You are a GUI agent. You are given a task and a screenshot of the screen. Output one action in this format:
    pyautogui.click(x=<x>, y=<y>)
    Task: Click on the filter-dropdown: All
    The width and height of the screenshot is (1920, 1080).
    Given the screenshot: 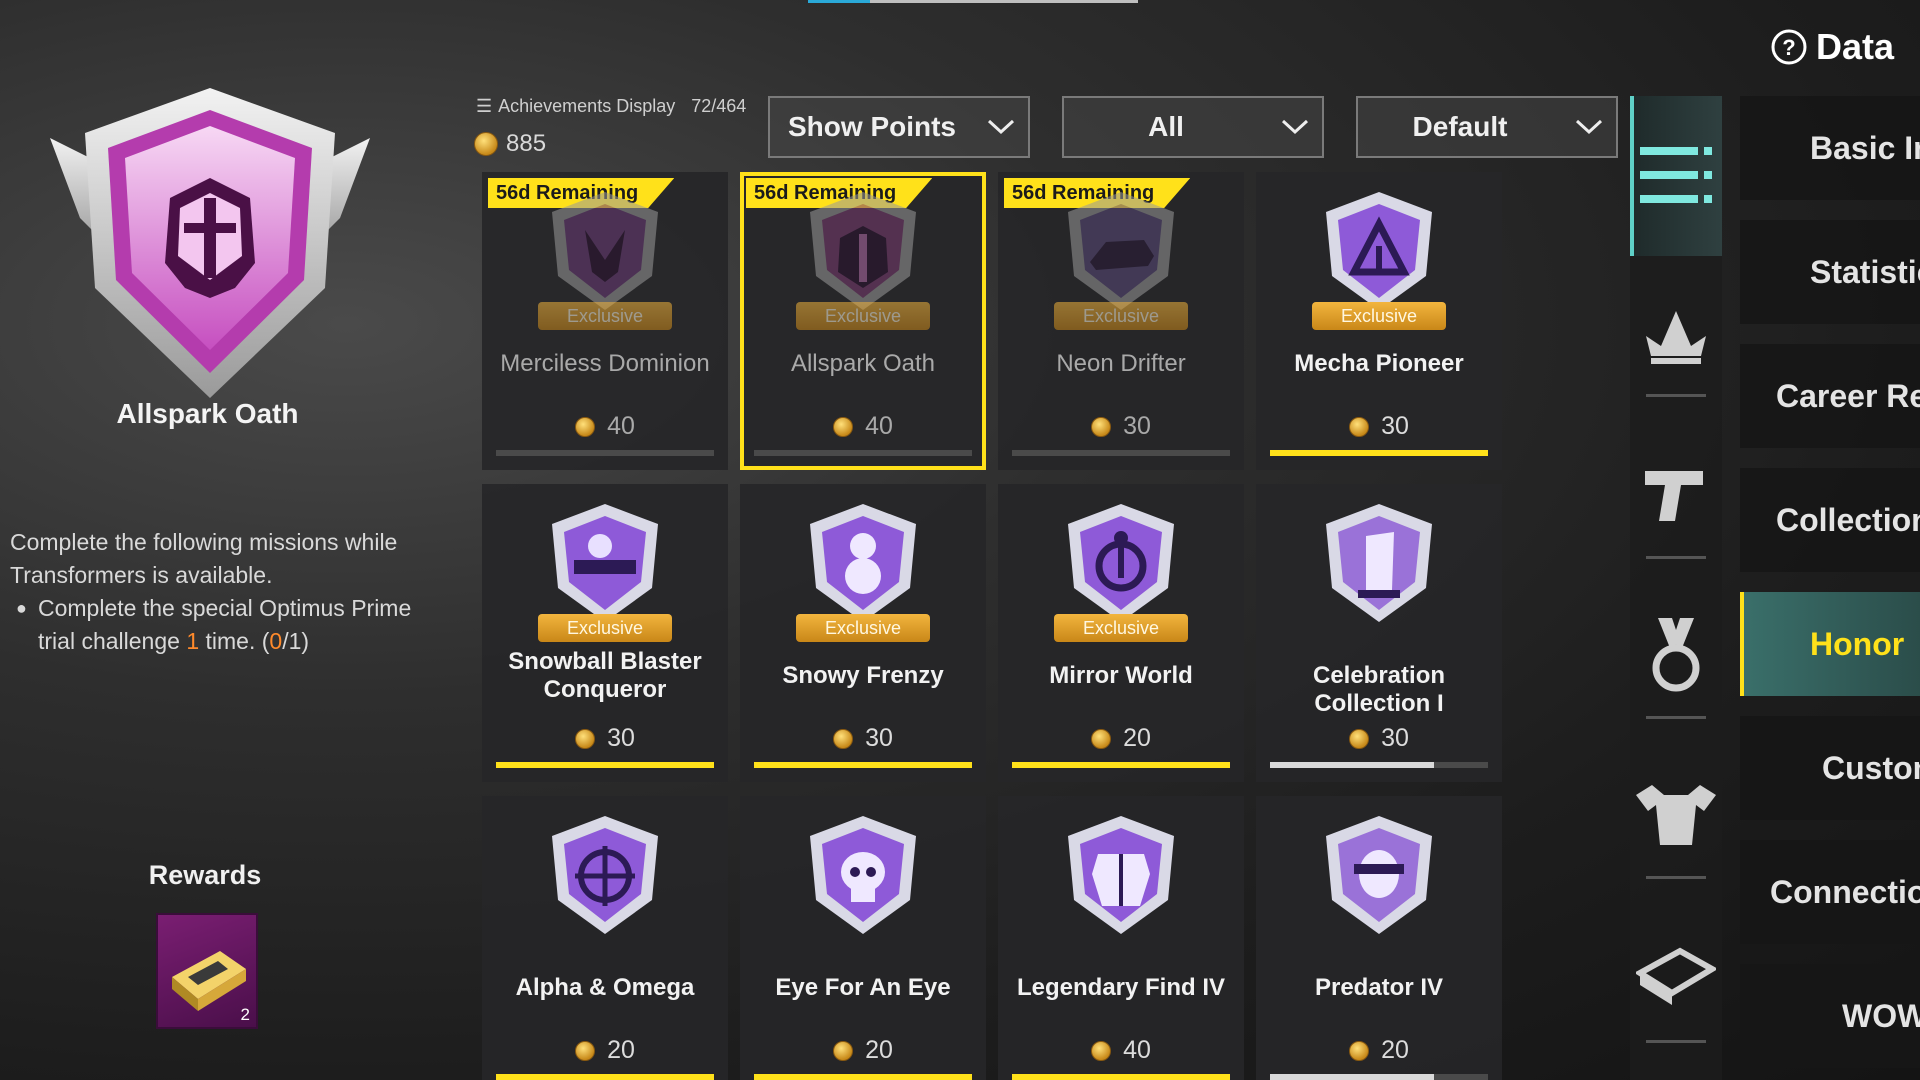 What is the action you would take?
    pyautogui.click(x=1193, y=127)
    